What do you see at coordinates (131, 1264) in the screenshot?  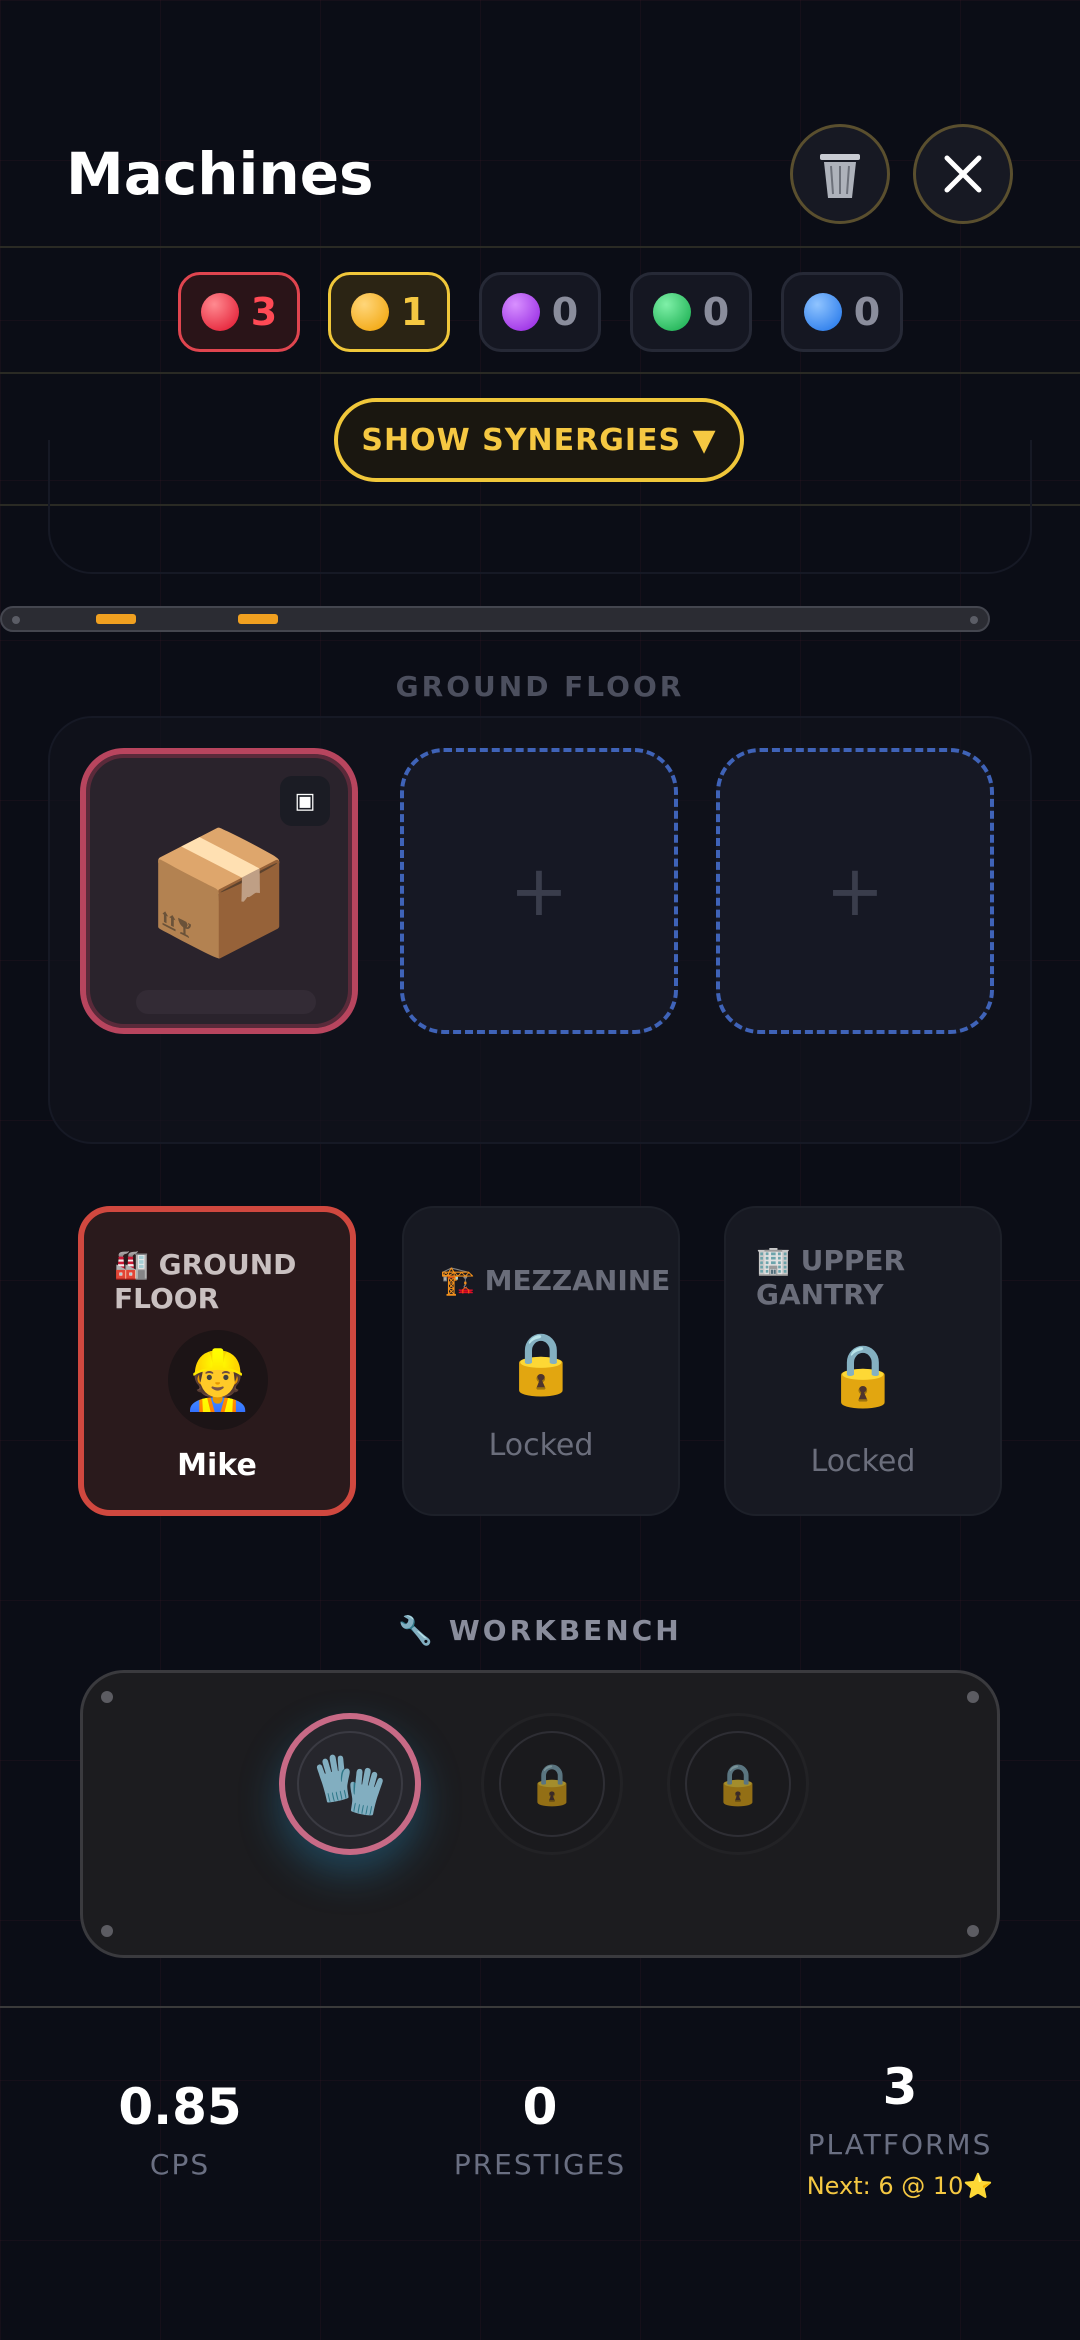 I see `factory-icon: 🏭` at bounding box center [131, 1264].